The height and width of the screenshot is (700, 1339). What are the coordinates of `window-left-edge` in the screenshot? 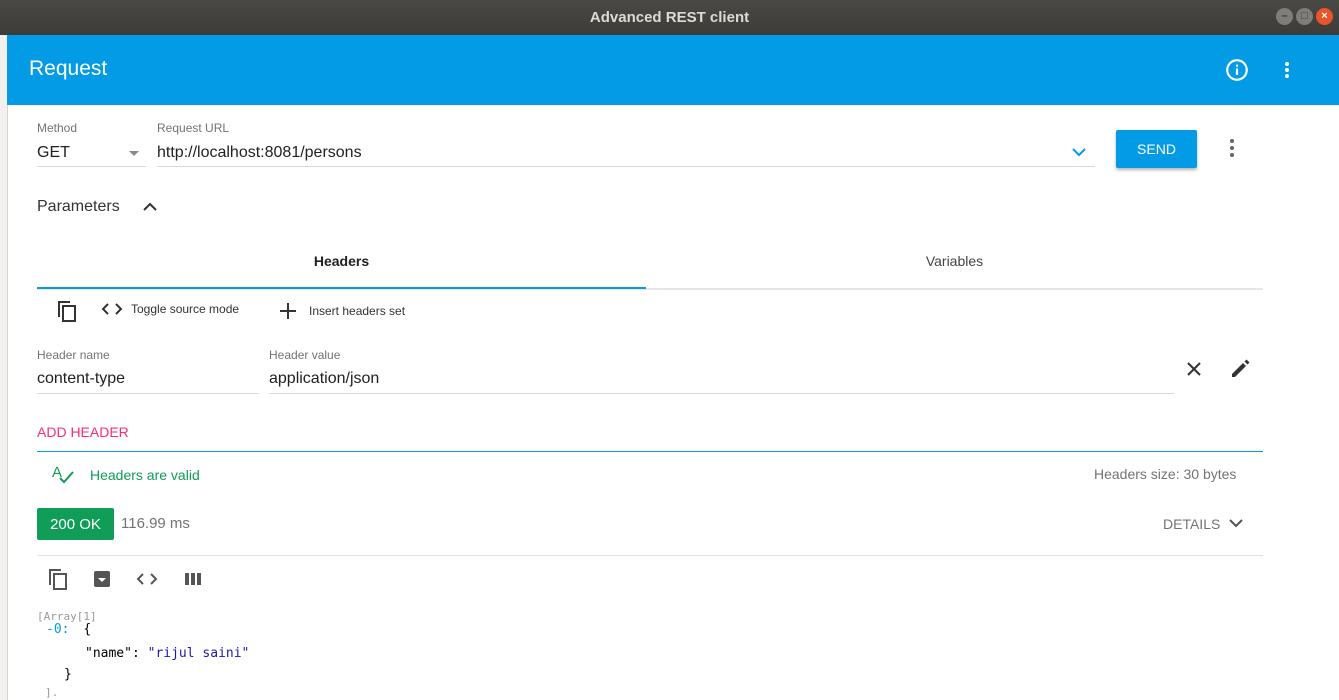 It's located at (4, 367).